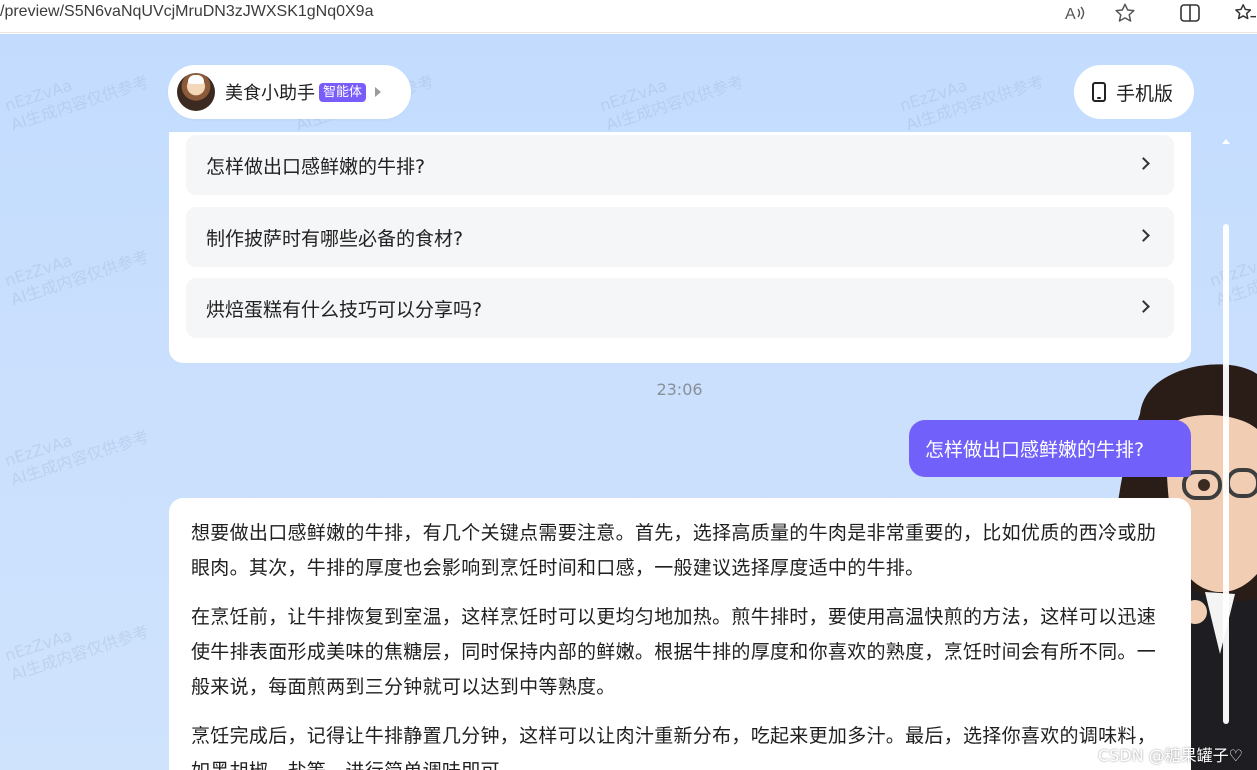 This screenshot has width=1257, height=770. What do you see at coordinates (335, 238) in the screenshot?
I see `suggestion-text: 制作披萨时有哪些必备的食材?` at bounding box center [335, 238].